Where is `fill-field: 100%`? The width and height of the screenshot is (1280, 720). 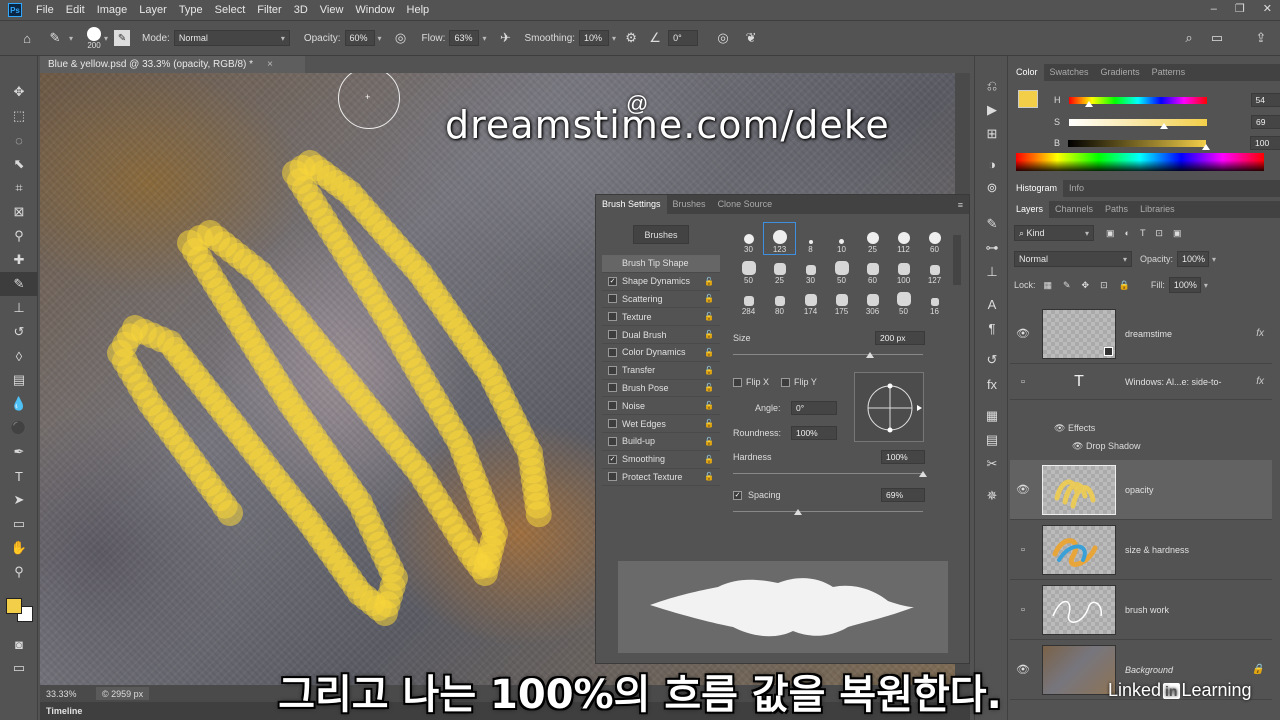 fill-field: 100% is located at coordinates (1184, 285).